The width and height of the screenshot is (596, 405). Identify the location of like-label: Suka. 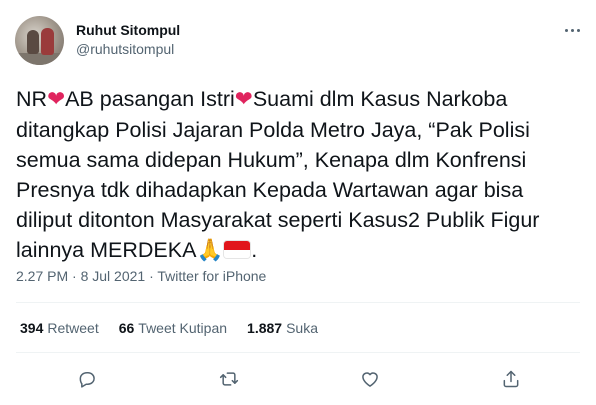
(302, 328).